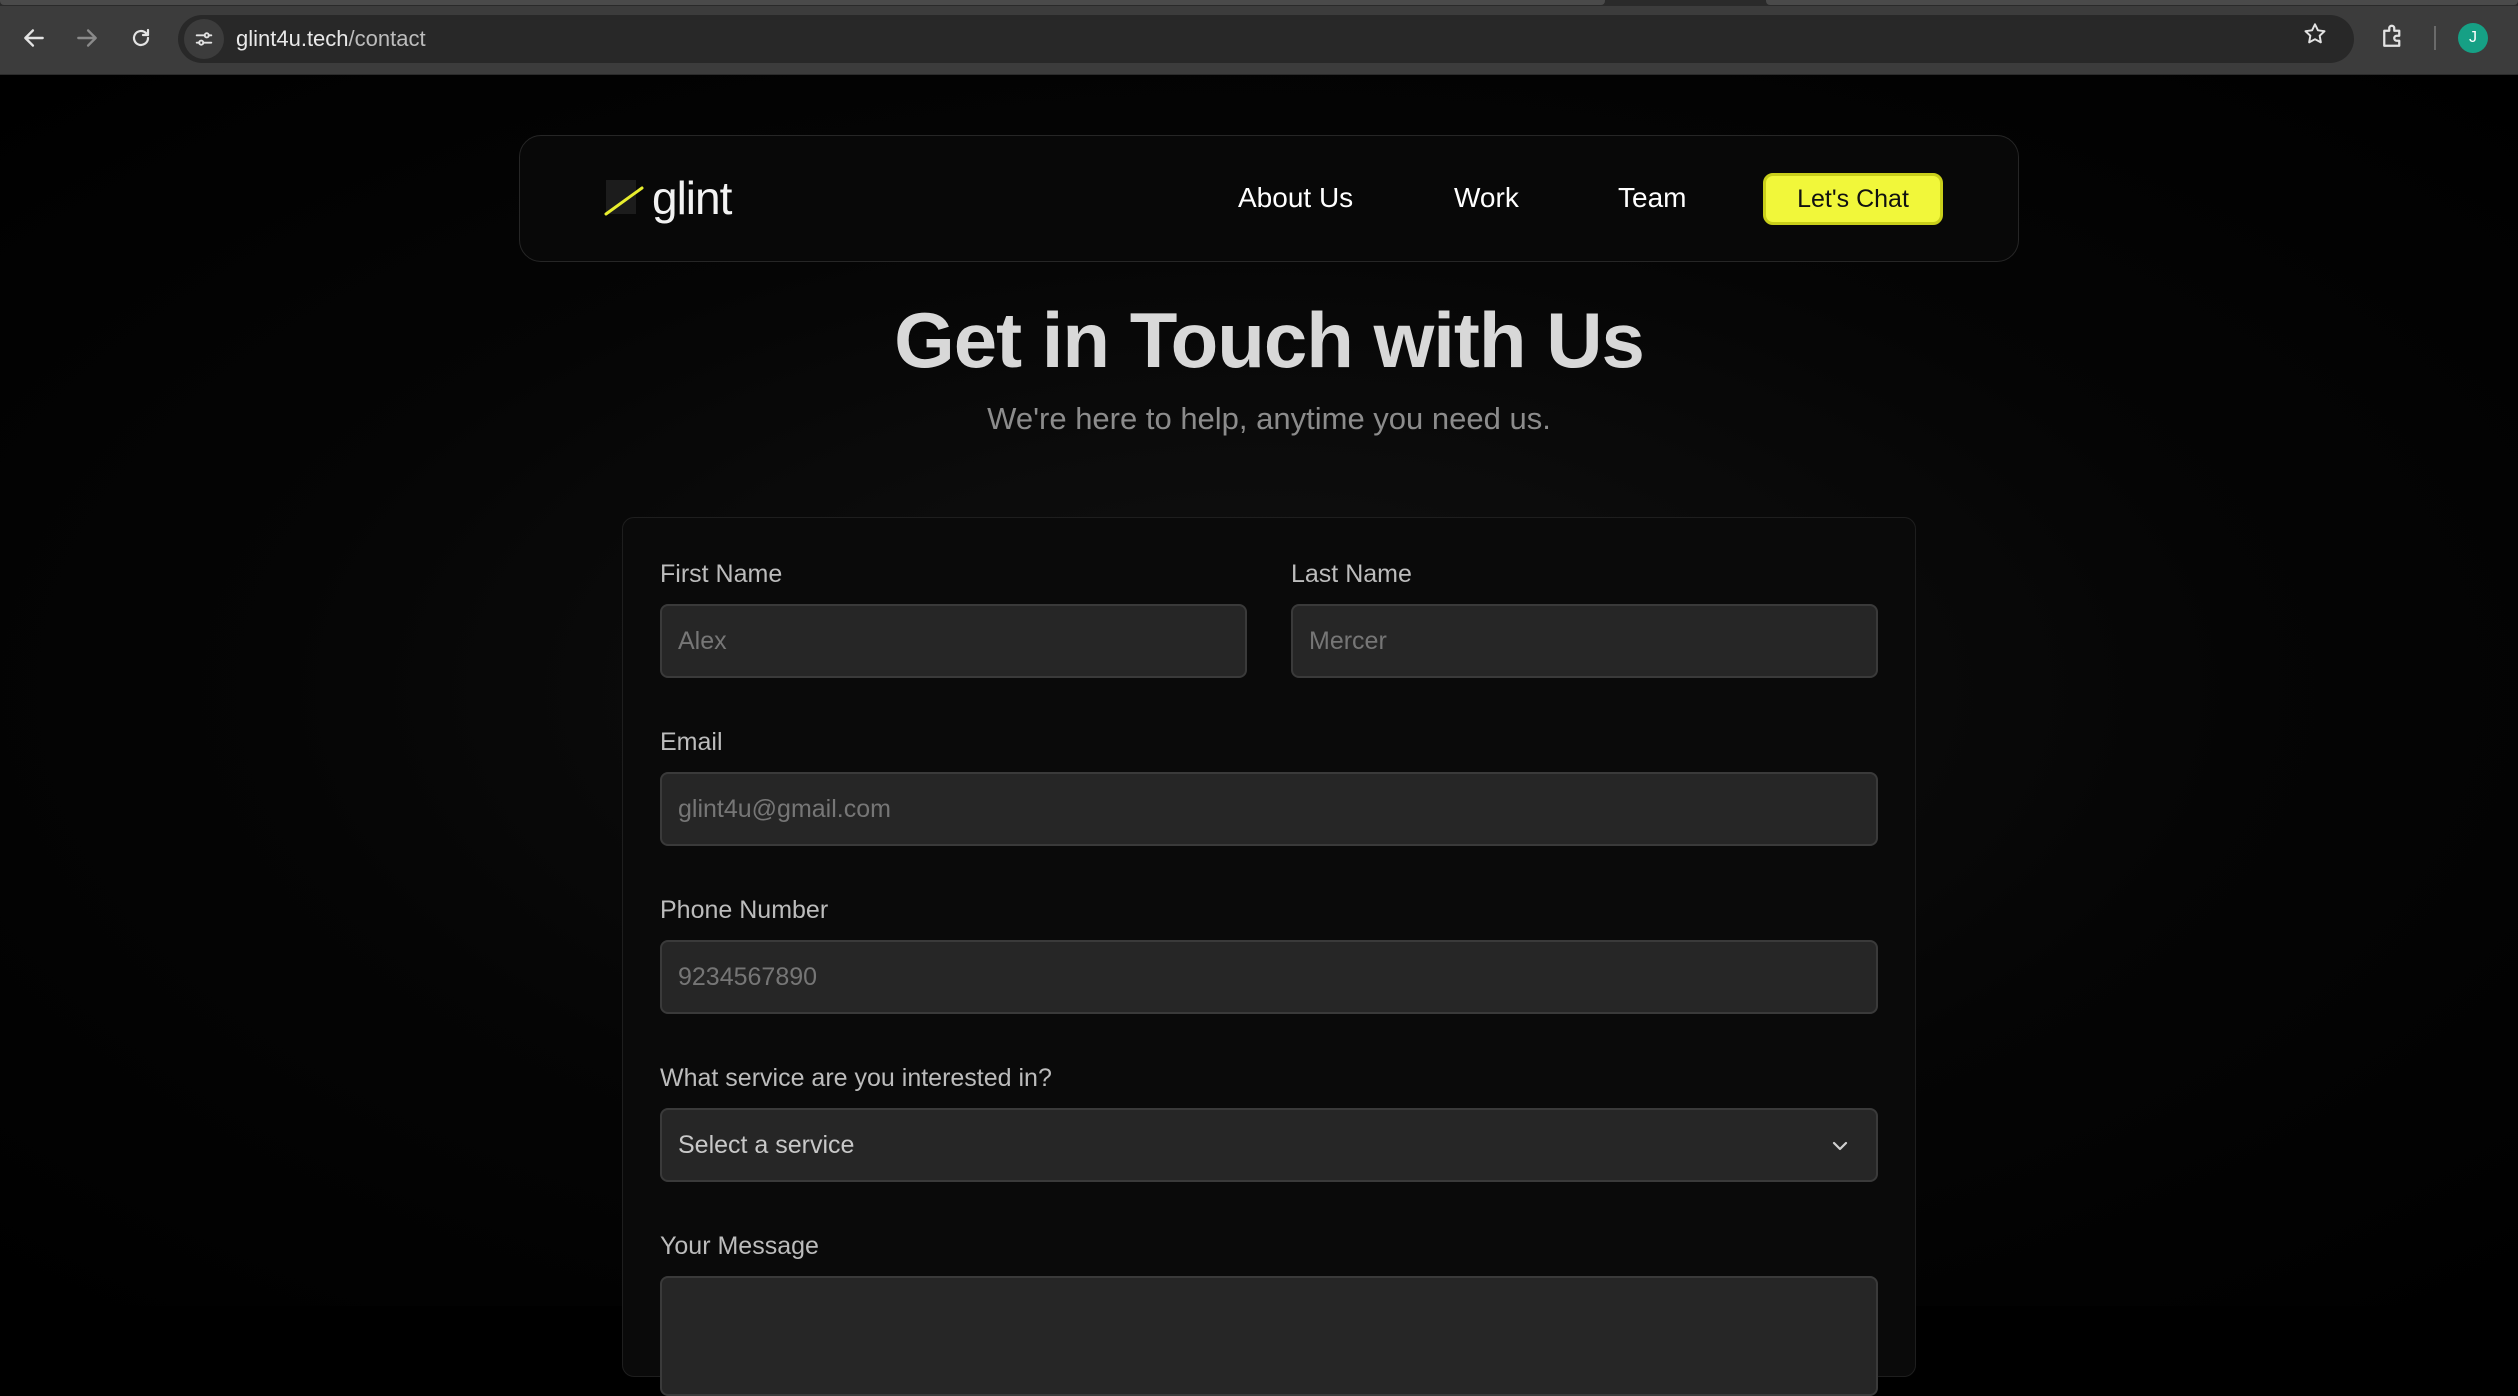 The height and width of the screenshot is (1396, 2518). I want to click on phone-field: 9234567890, so click(1269, 977).